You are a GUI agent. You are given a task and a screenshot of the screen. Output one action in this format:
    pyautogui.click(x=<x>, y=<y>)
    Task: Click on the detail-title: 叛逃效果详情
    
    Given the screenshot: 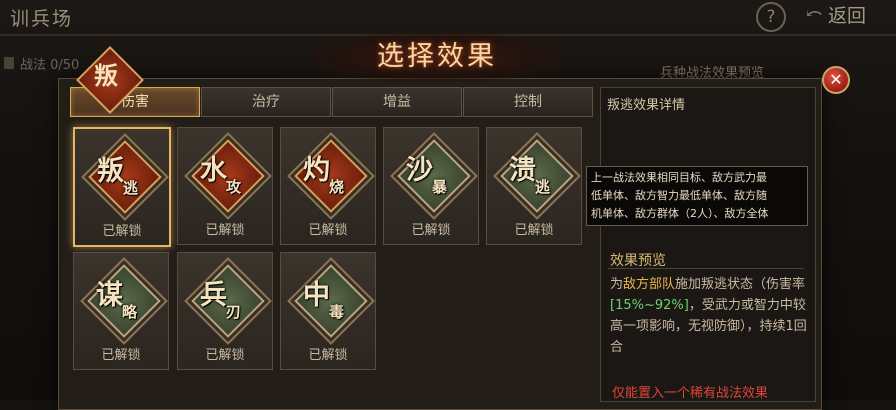 What is the action you would take?
    pyautogui.click(x=646, y=105)
    